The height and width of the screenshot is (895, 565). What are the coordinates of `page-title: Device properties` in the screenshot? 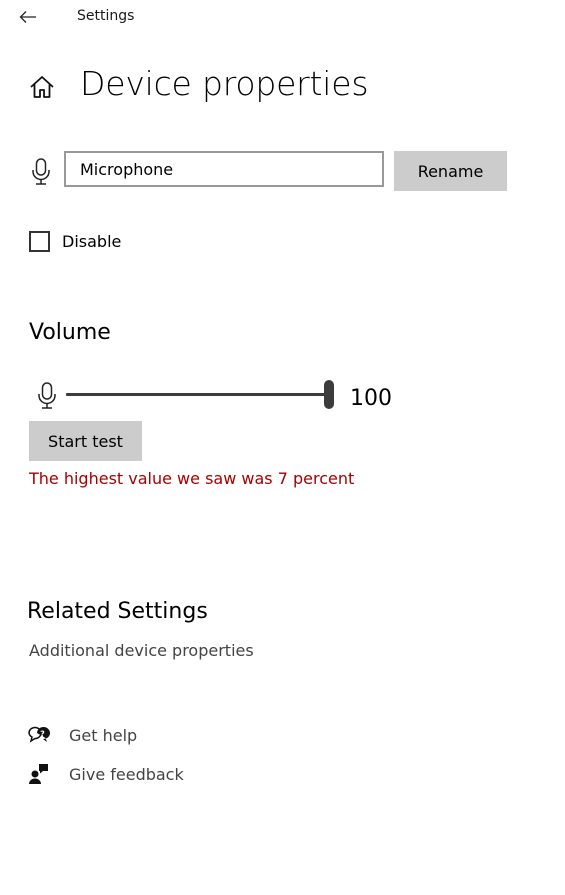 It's located at (224, 83).